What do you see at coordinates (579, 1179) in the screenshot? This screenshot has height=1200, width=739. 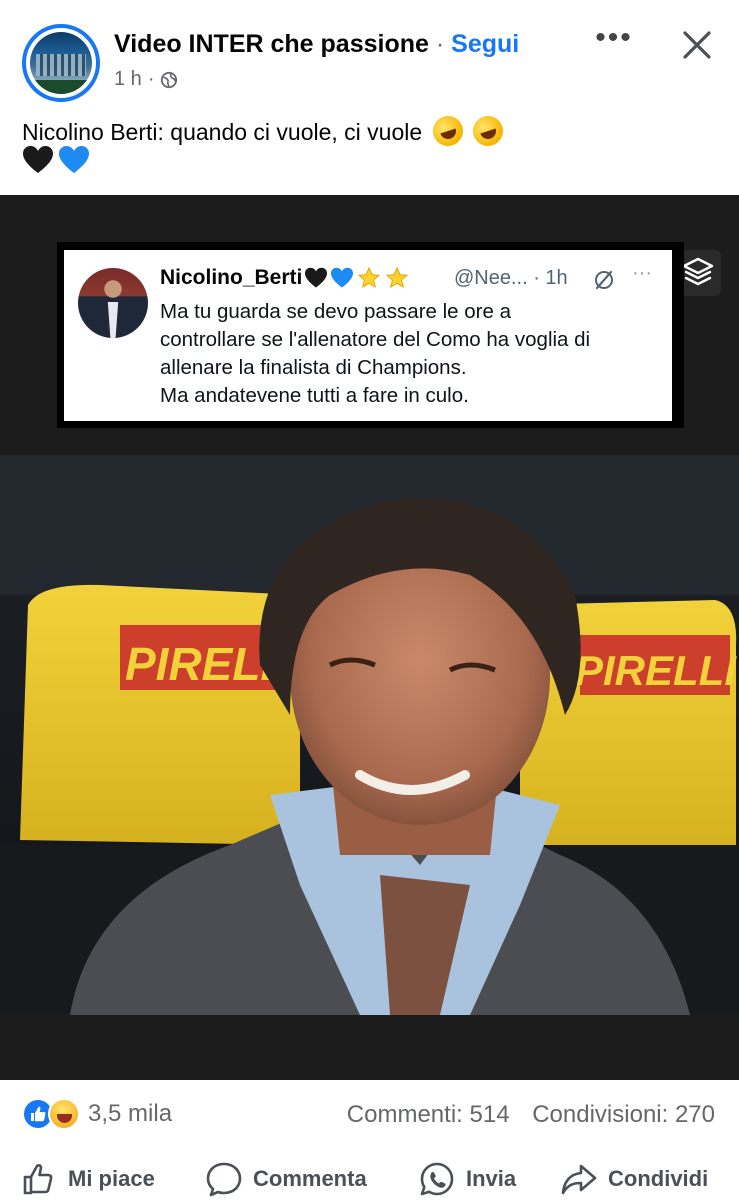 I see `share-arrow-icon` at bounding box center [579, 1179].